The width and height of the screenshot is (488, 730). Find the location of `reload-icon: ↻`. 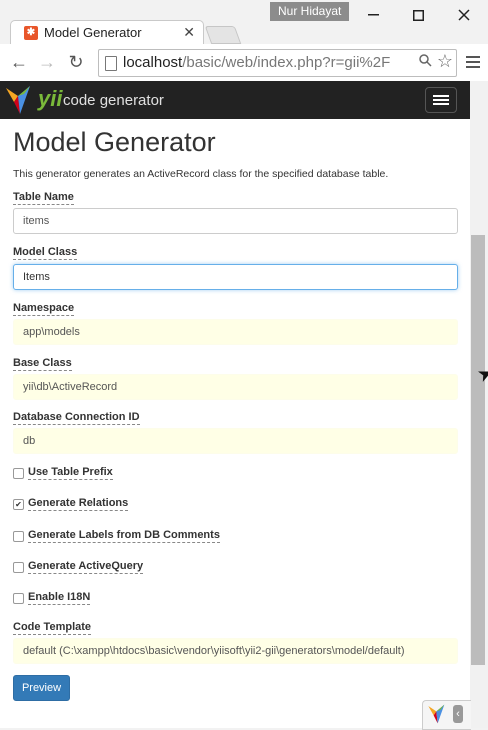

reload-icon: ↻ is located at coordinates (76, 63).